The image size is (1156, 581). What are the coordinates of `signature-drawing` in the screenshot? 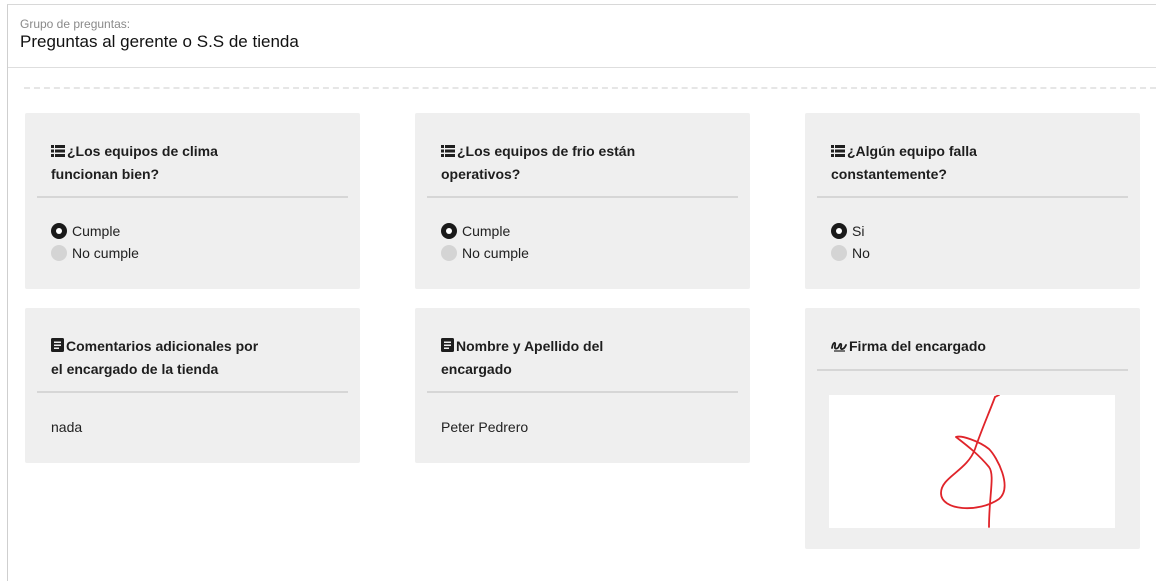 It's located at (973, 461).